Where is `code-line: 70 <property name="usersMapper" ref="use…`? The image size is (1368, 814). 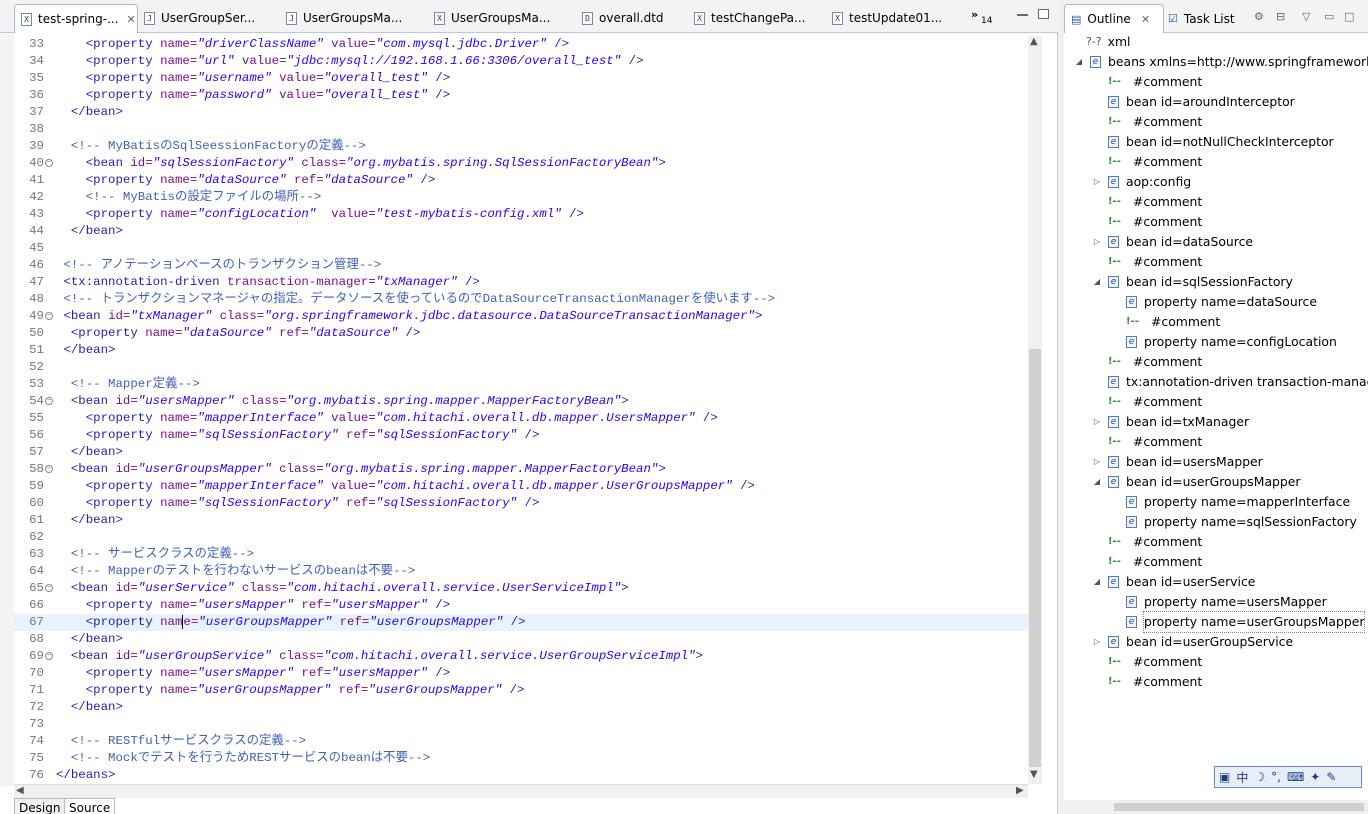 code-line: 70 <property name="usersMapper" ref="use… is located at coordinates (521, 673).